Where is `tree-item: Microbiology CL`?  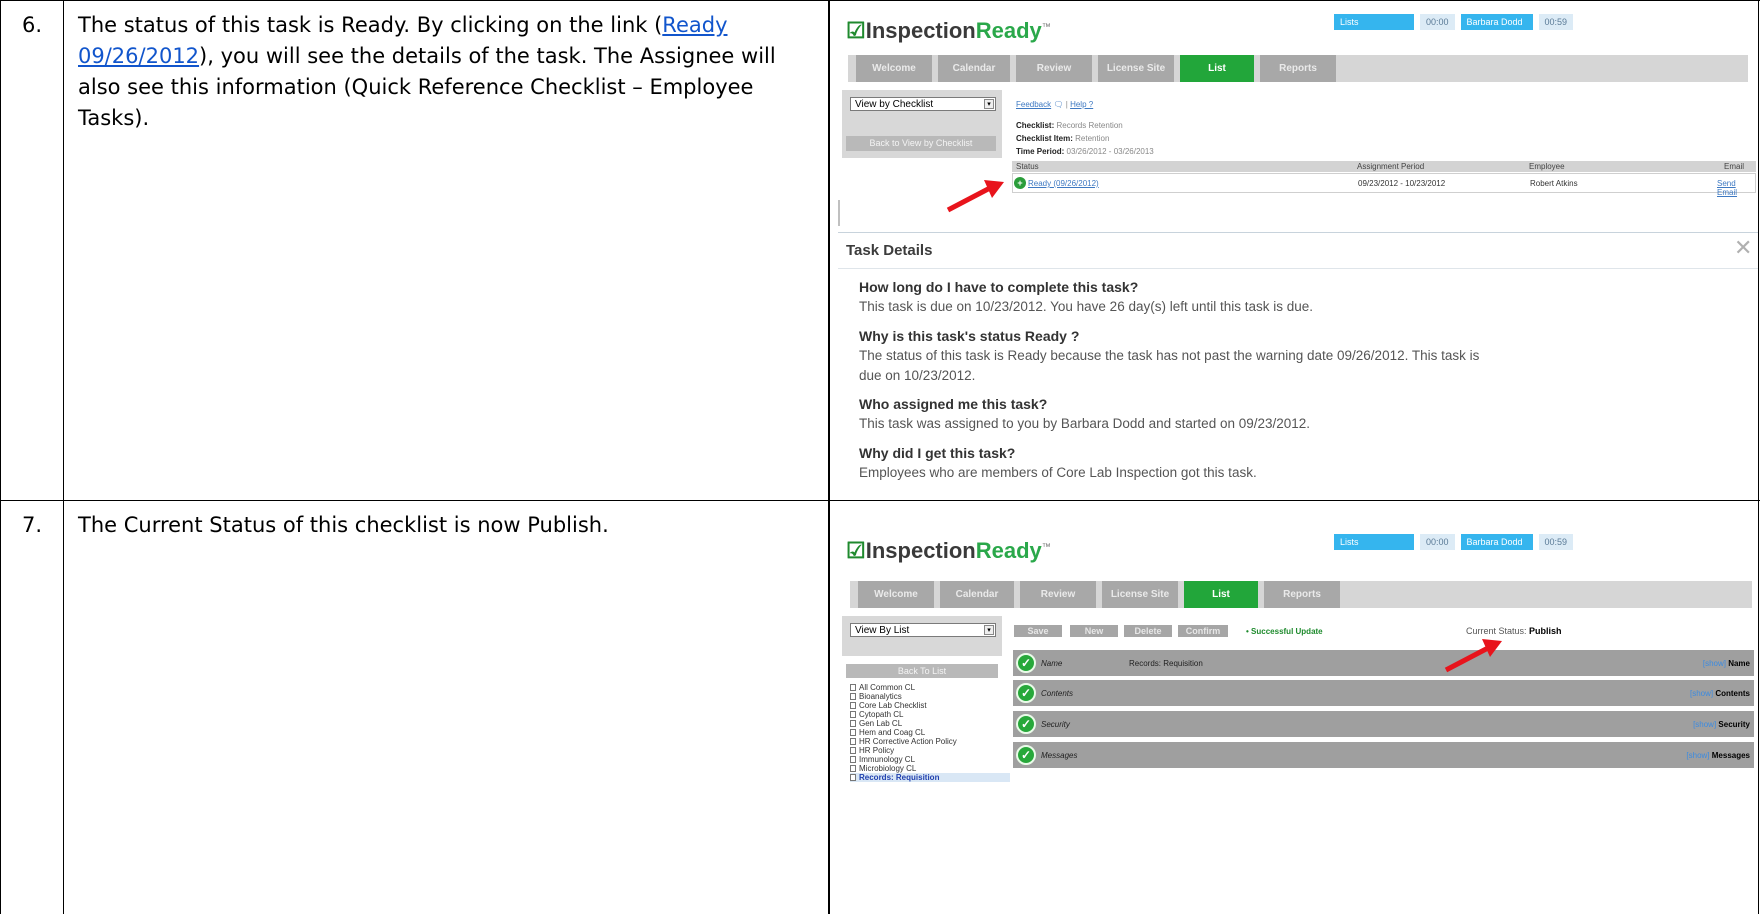 tree-item: Microbiology CL is located at coordinates (930, 768).